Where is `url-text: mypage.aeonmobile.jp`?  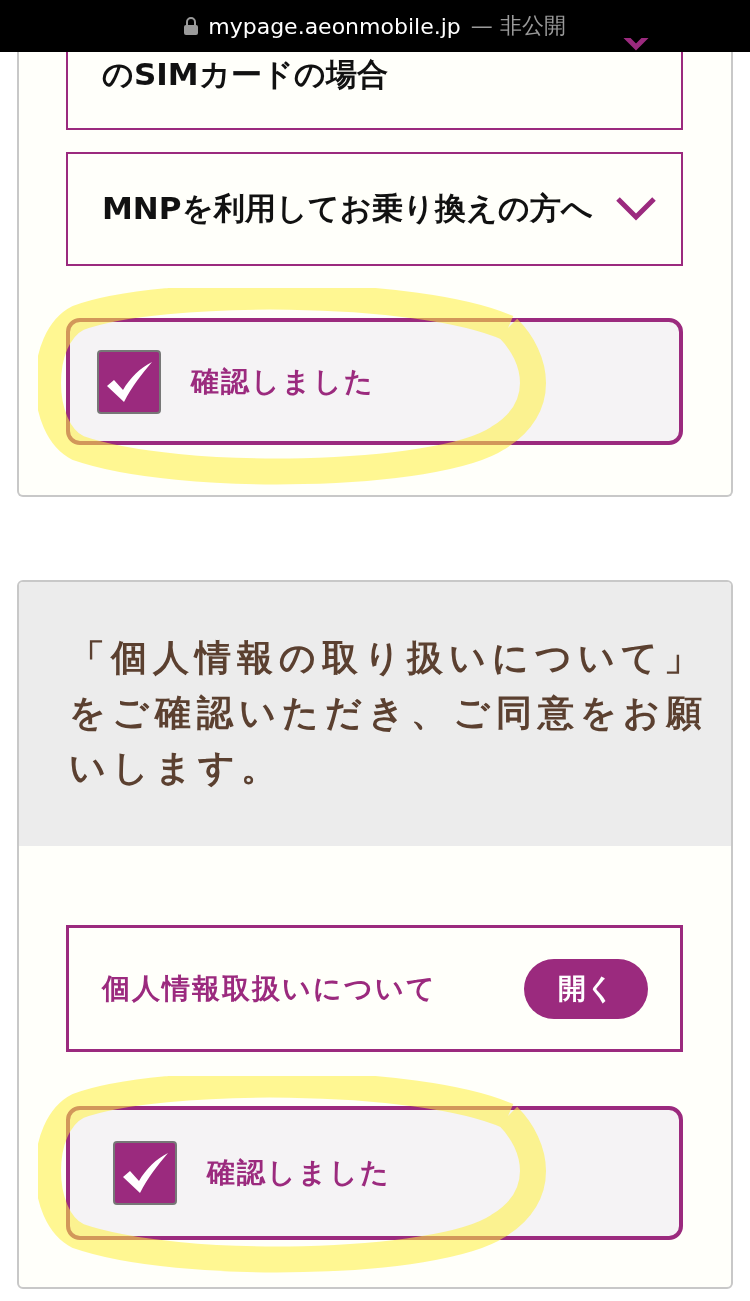
url-text: mypage.aeonmobile.jp is located at coordinates (334, 26).